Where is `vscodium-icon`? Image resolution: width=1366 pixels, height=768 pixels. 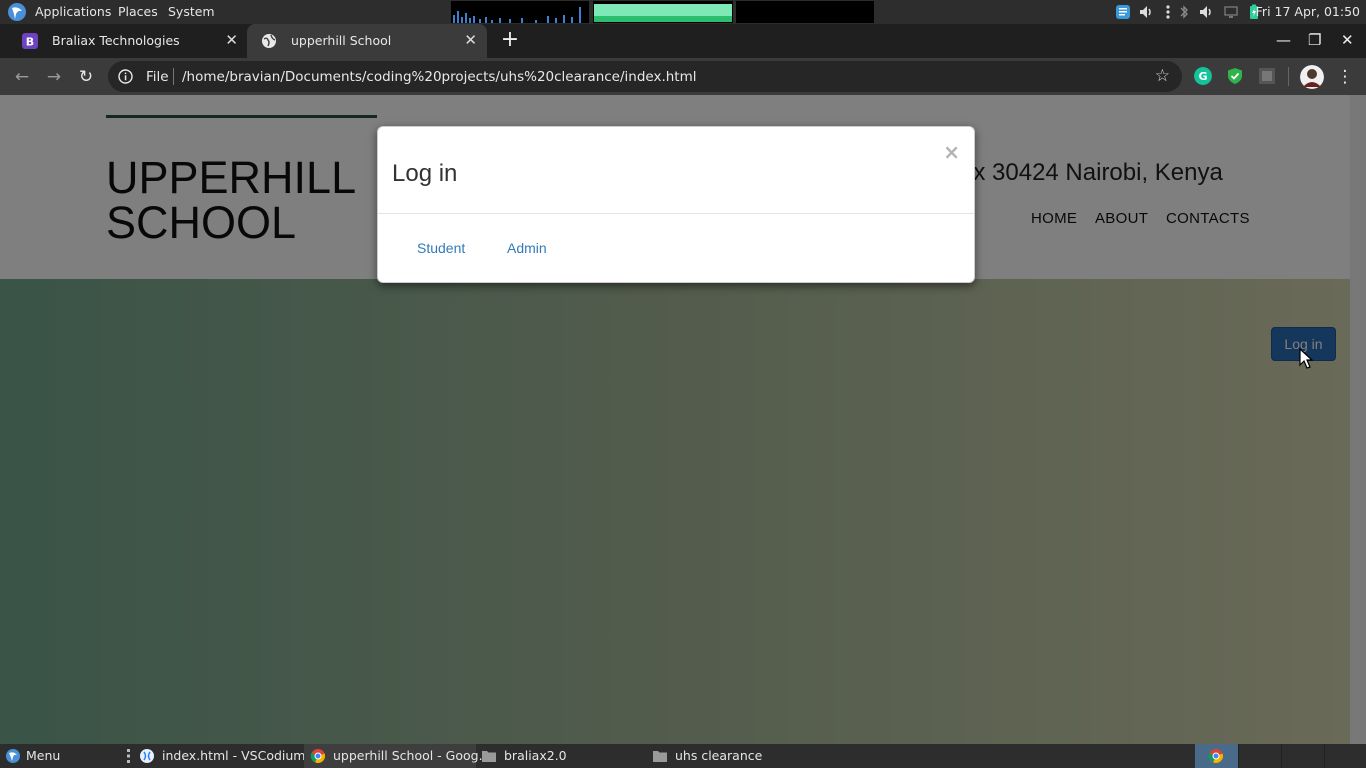
vscodium-icon is located at coordinates (147, 756).